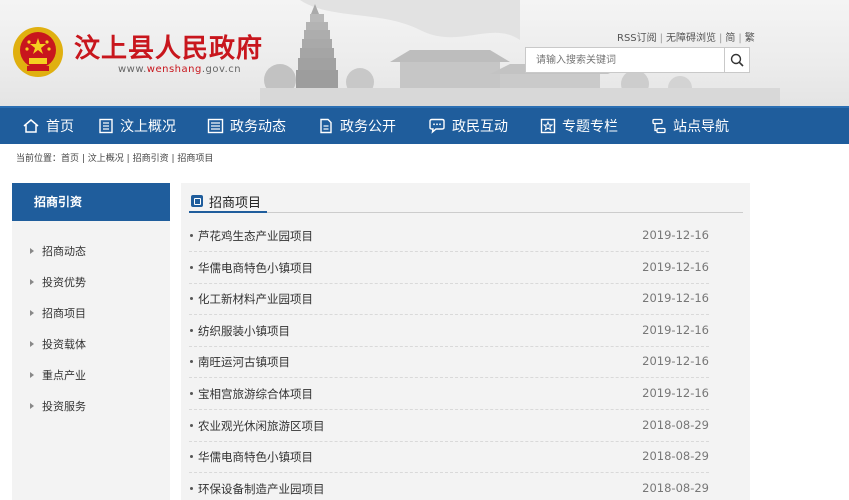 Image resolution: width=849 pixels, height=500 pixels. What do you see at coordinates (64, 313) in the screenshot?
I see `sidebar-item-label: 招商项目` at bounding box center [64, 313].